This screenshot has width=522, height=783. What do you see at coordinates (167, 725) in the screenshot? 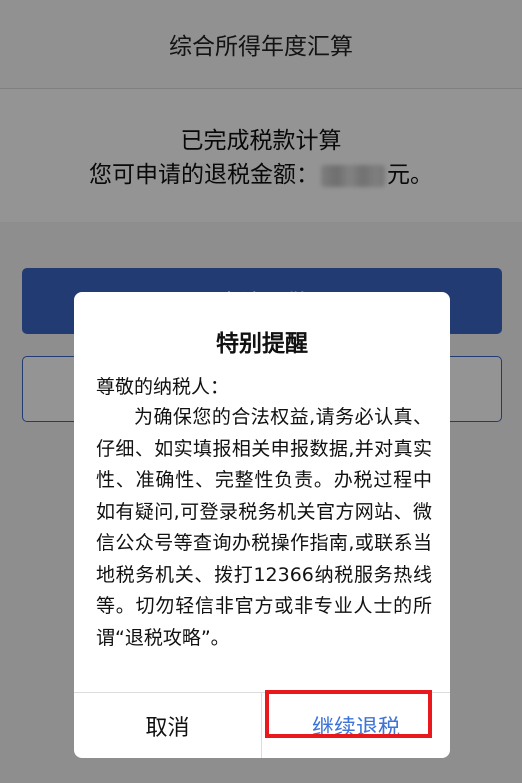
I see `cancel-button: 取消` at bounding box center [167, 725].